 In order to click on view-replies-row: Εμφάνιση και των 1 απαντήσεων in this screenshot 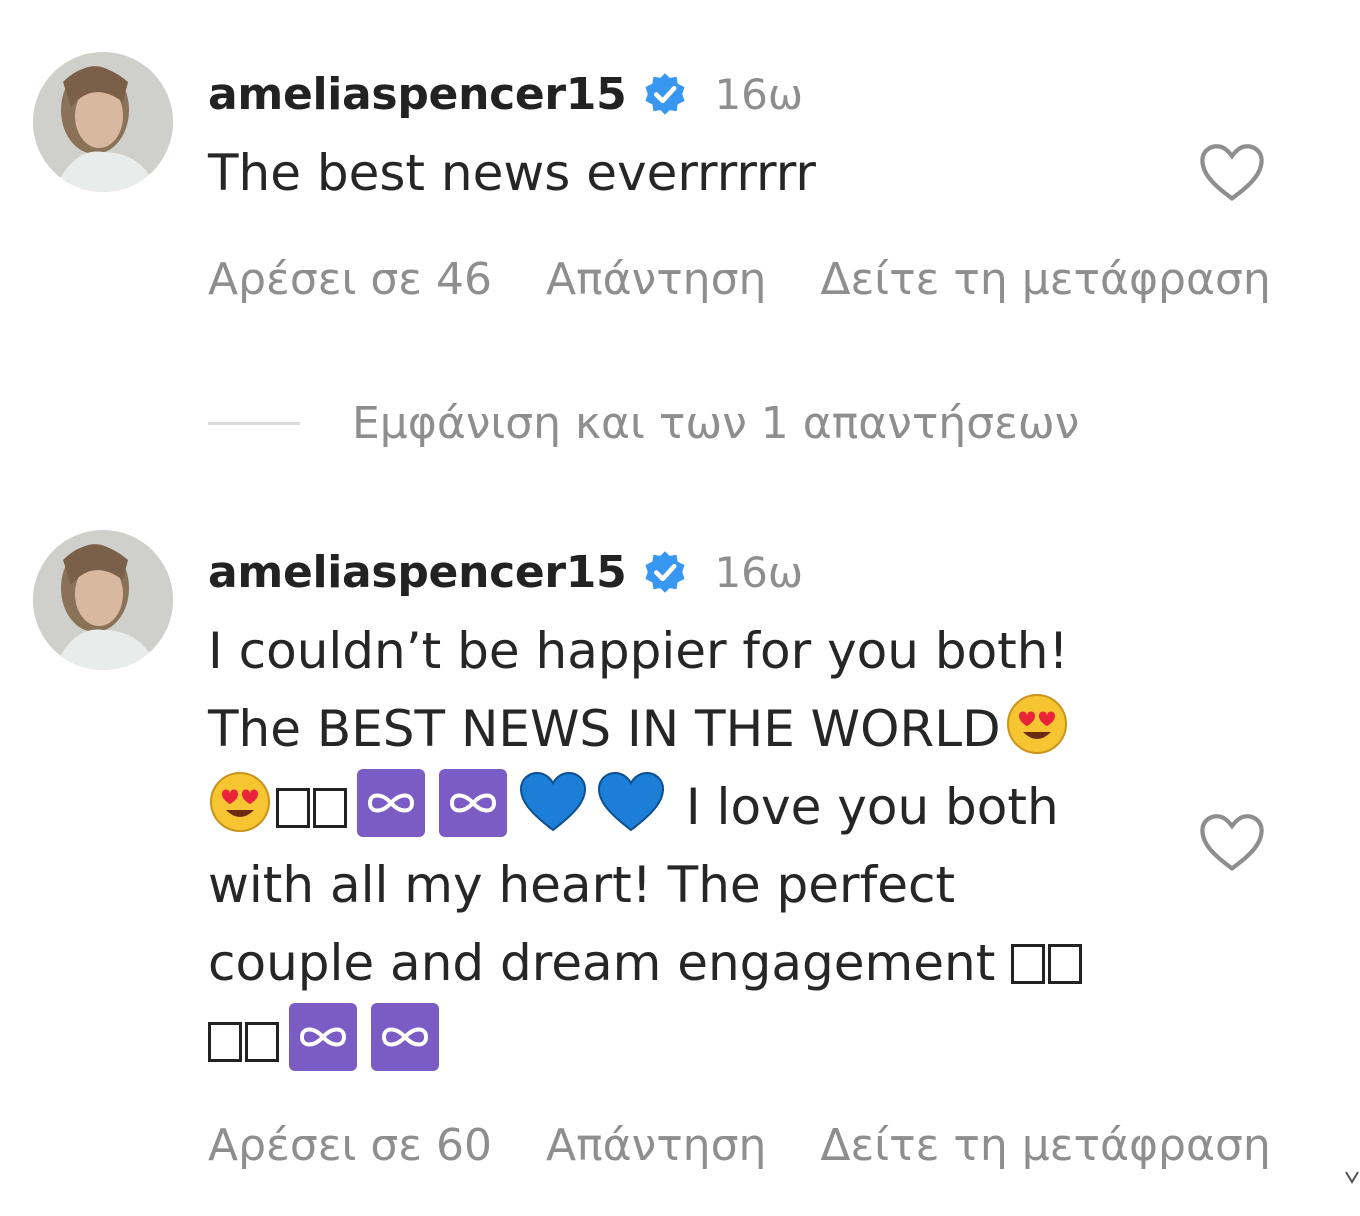, I will do `click(643, 423)`.